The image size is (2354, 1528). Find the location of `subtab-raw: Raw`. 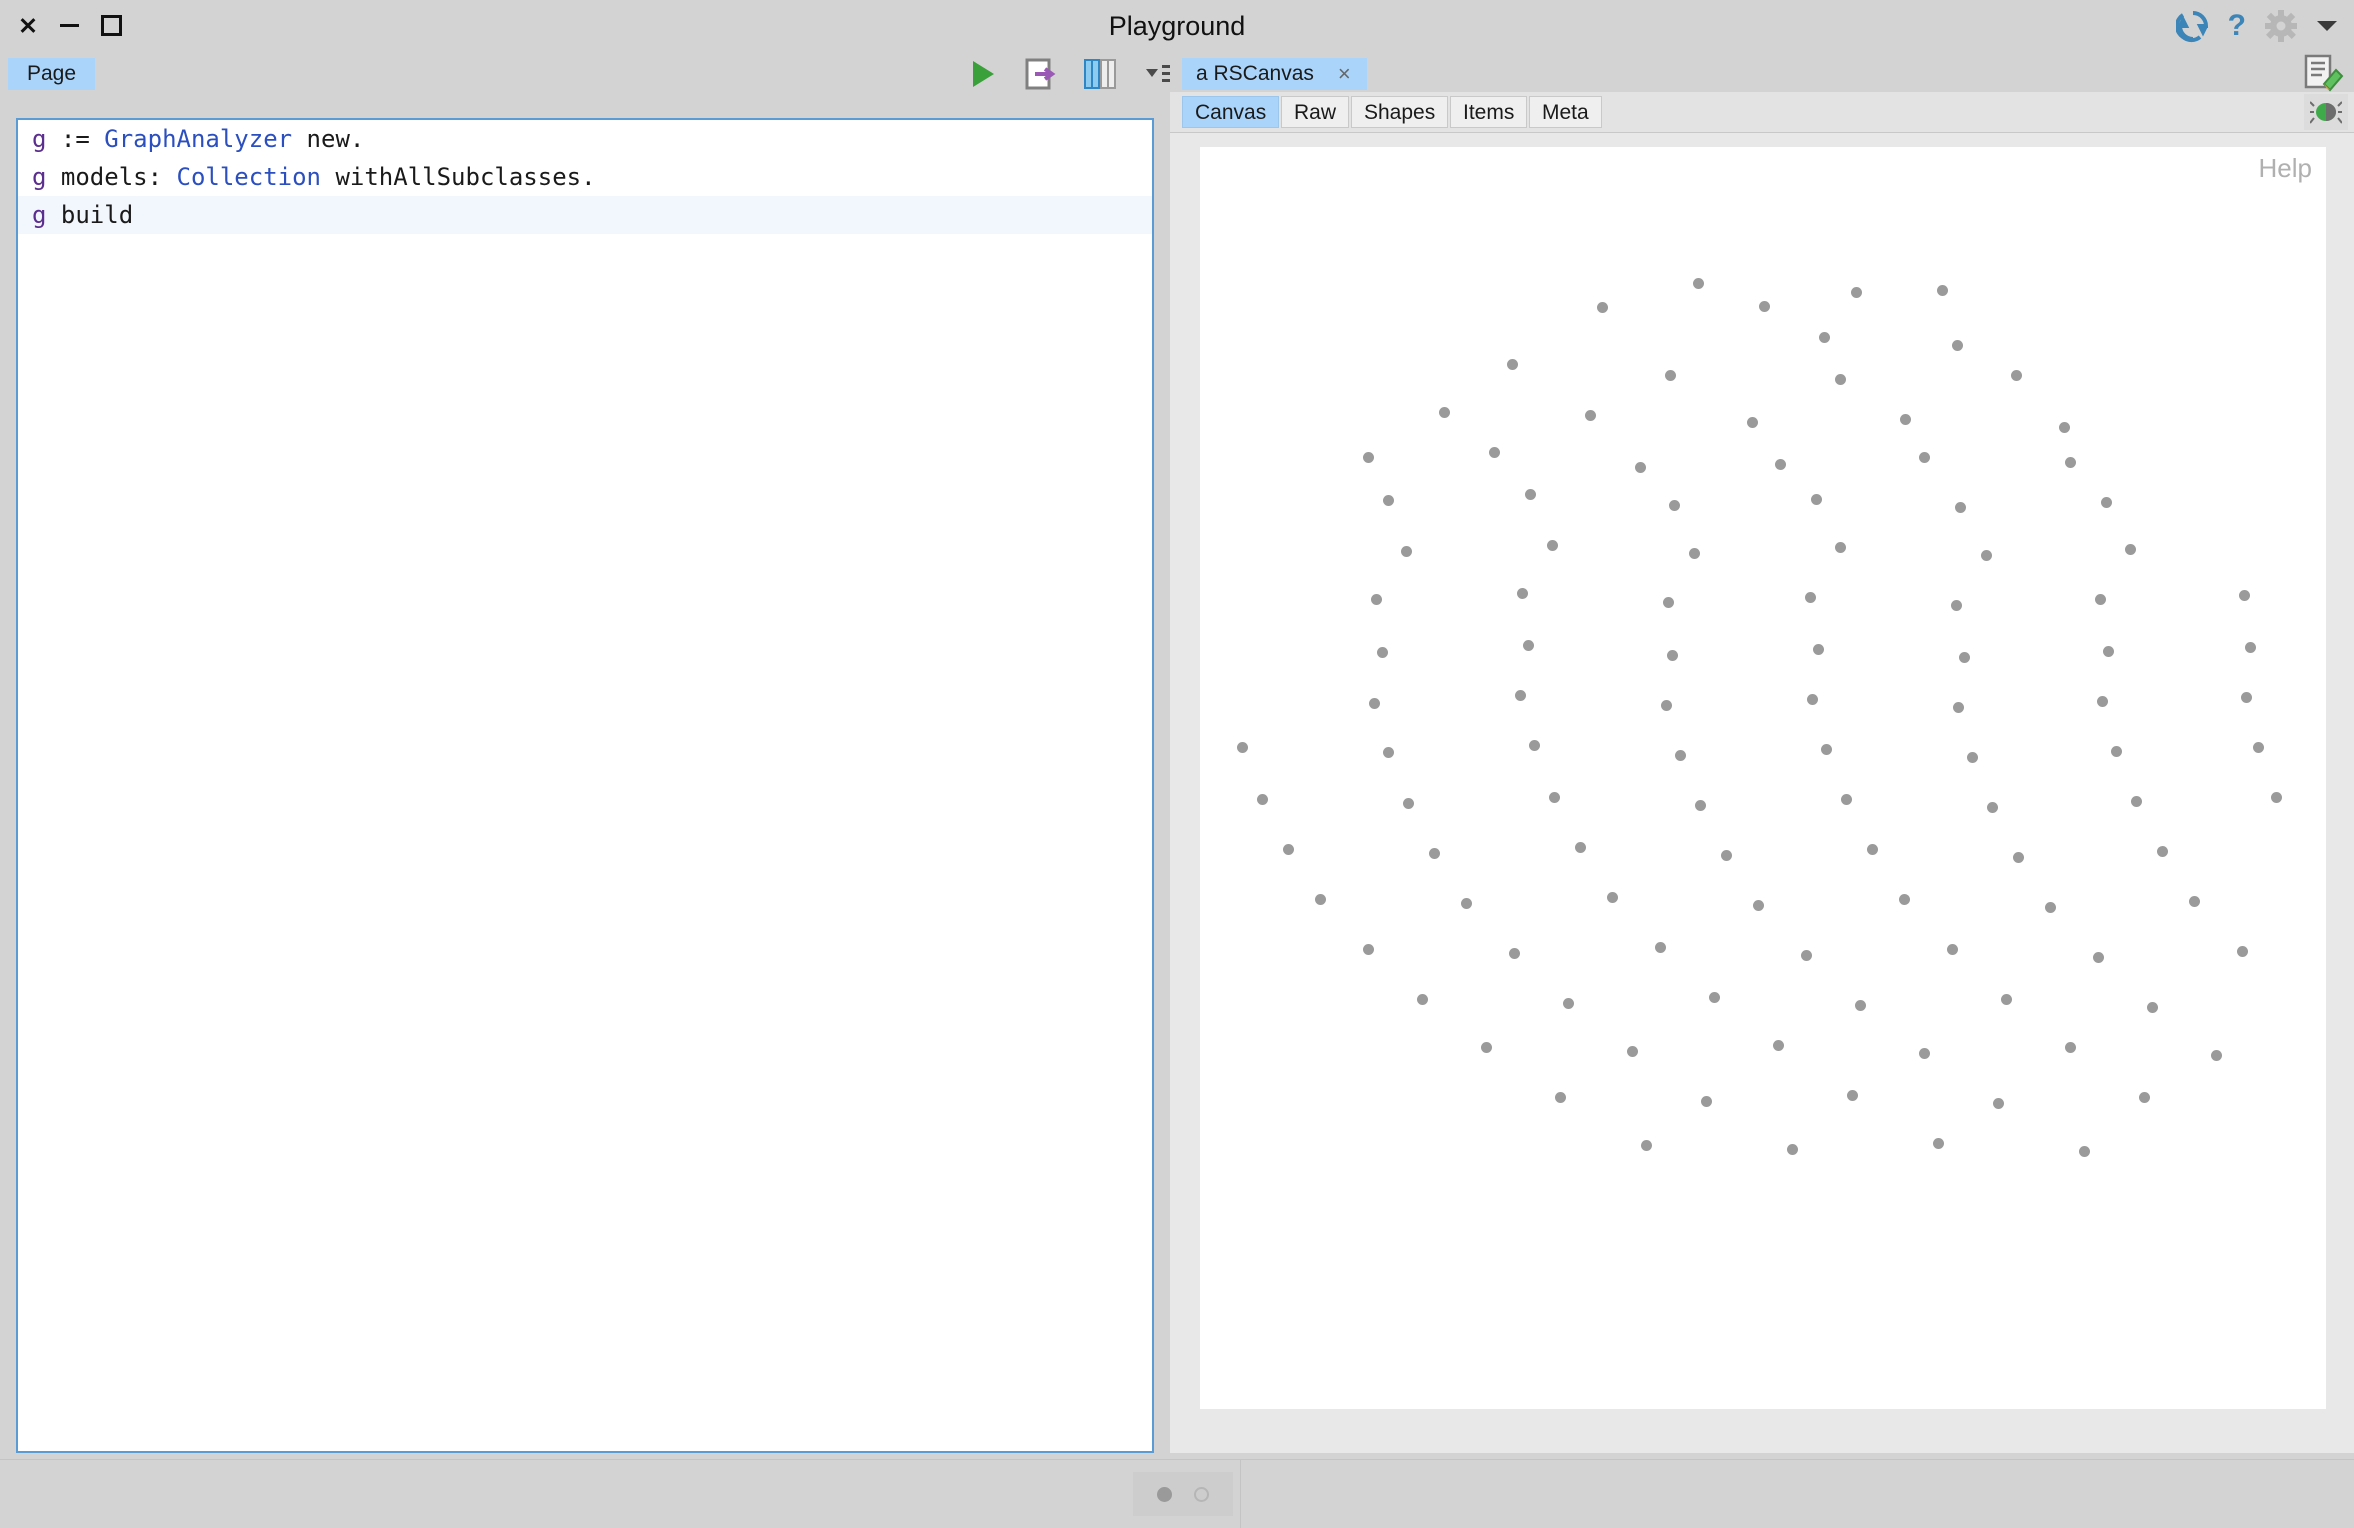

subtab-raw: Raw is located at coordinates (1315, 112).